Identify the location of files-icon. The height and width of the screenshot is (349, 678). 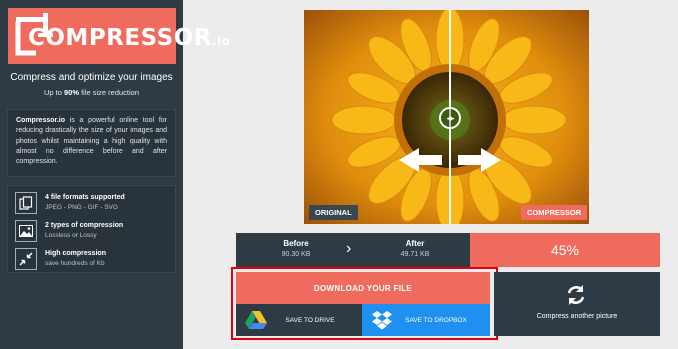
(26, 203).